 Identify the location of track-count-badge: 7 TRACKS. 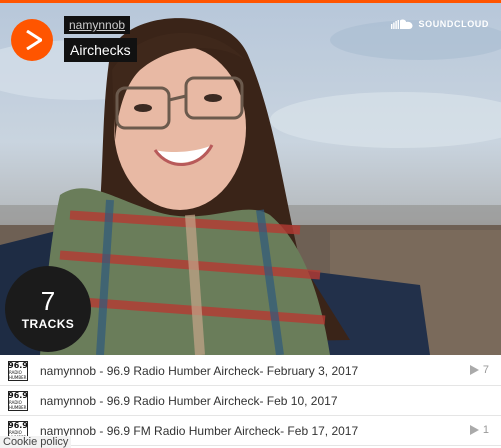
(48, 309).